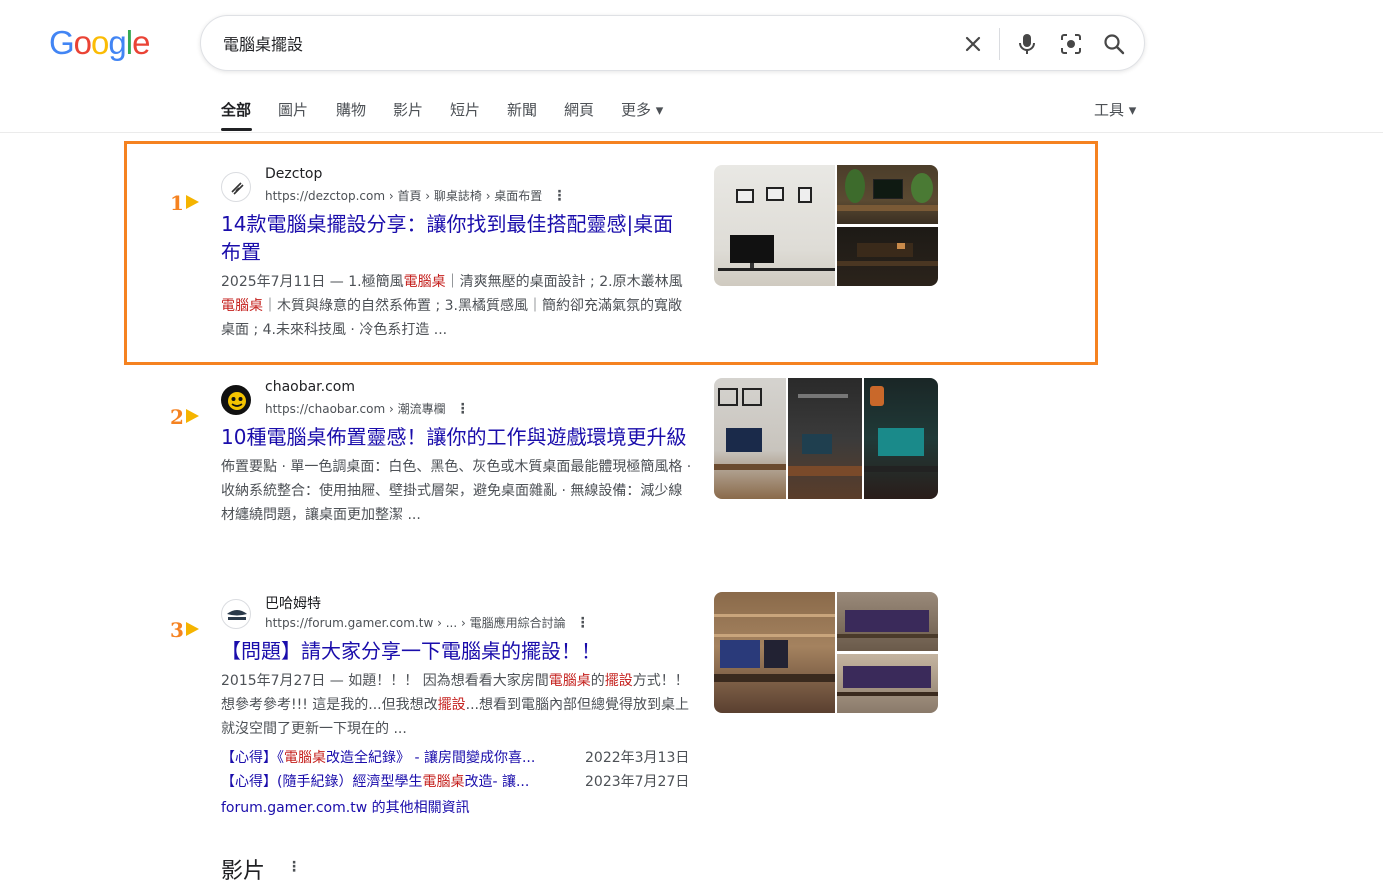 The height and width of the screenshot is (887, 1383). I want to click on result-title: 10種電腦桌佈置靈感！讓你的工作與遊戲環境更升級, so click(457, 437).